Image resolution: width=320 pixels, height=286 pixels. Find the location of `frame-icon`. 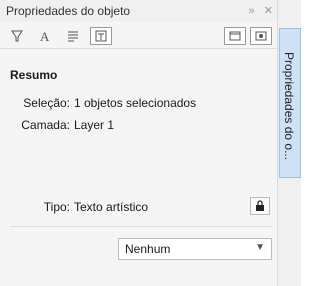

frame-icon is located at coordinates (101, 36).